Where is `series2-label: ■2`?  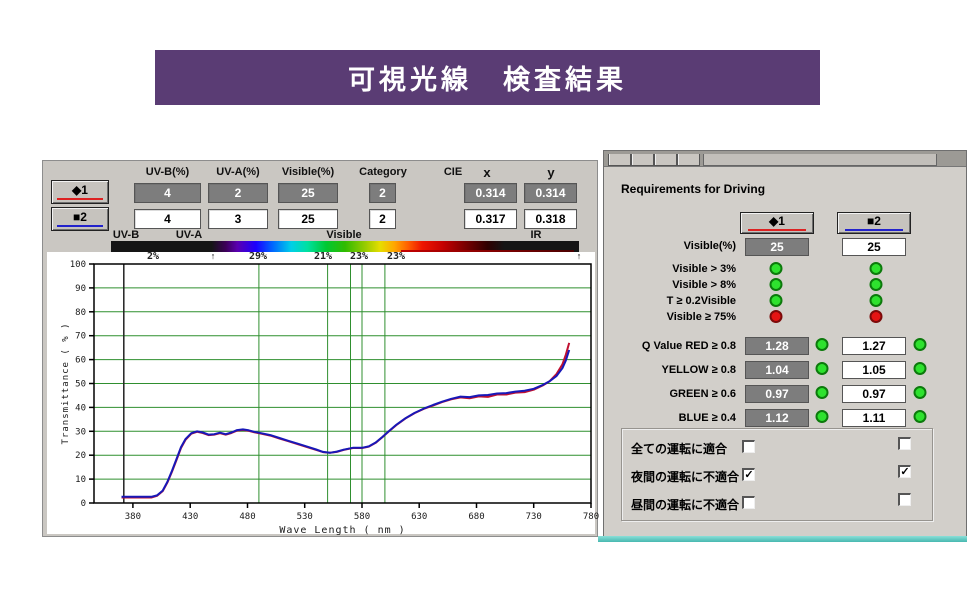
series2-label: ■2 is located at coordinates (80, 217).